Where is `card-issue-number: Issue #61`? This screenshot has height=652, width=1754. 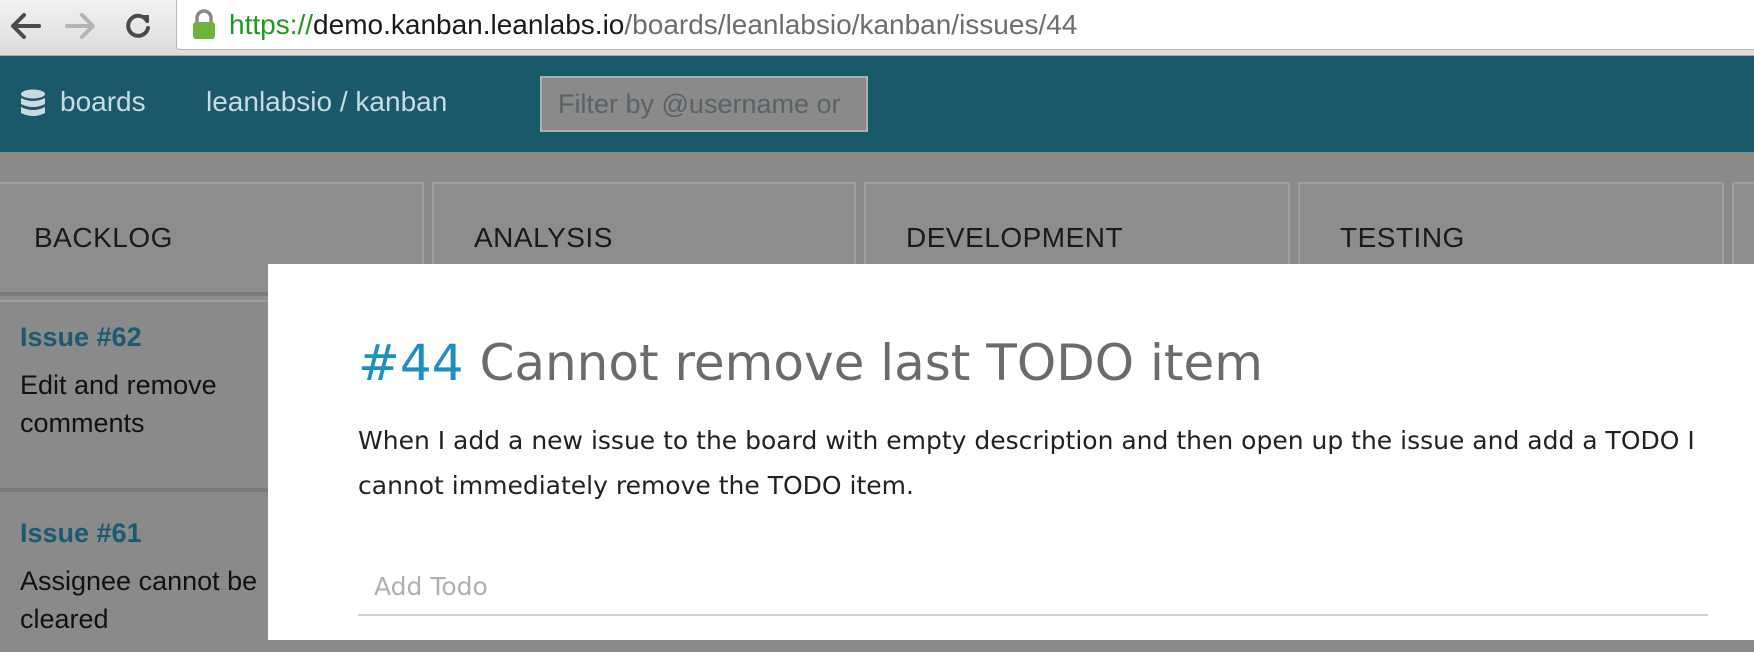
card-issue-number: Issue #61 is located at coordinates (81, 533).